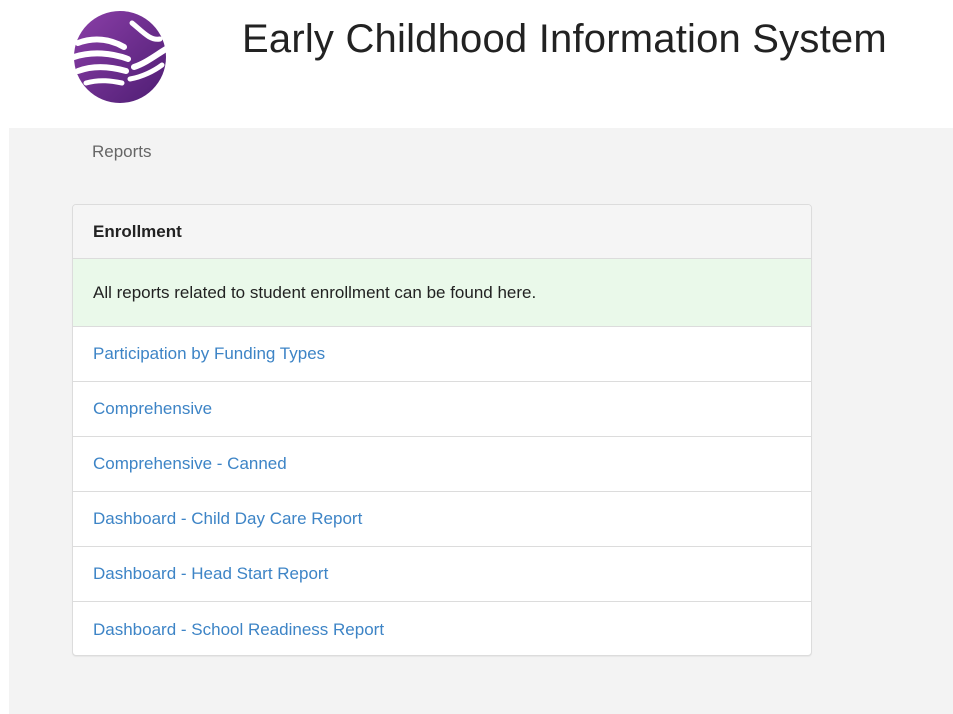  Describe the element at coordinates (442, 519) in the screenshot. I see `list-item: Dashboard - Child Day Care Report` at that location.